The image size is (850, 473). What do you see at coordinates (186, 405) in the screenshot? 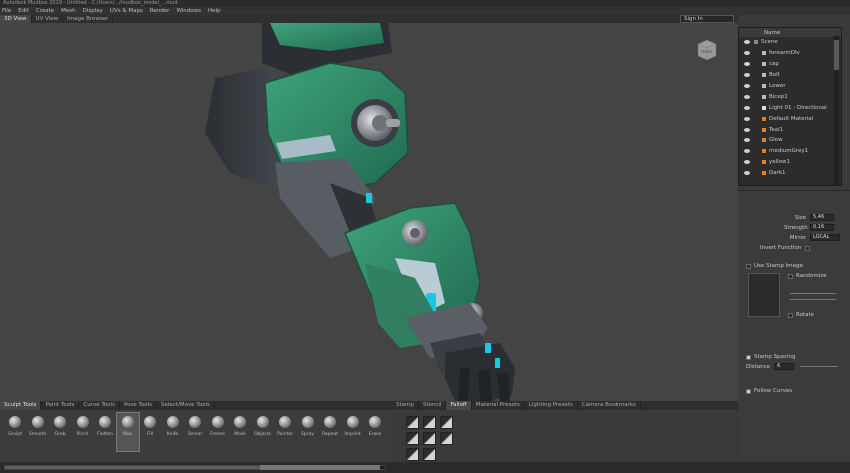
I see `tab-select-move-tools: Select/Move Tools` at bounding box center [186, 405].